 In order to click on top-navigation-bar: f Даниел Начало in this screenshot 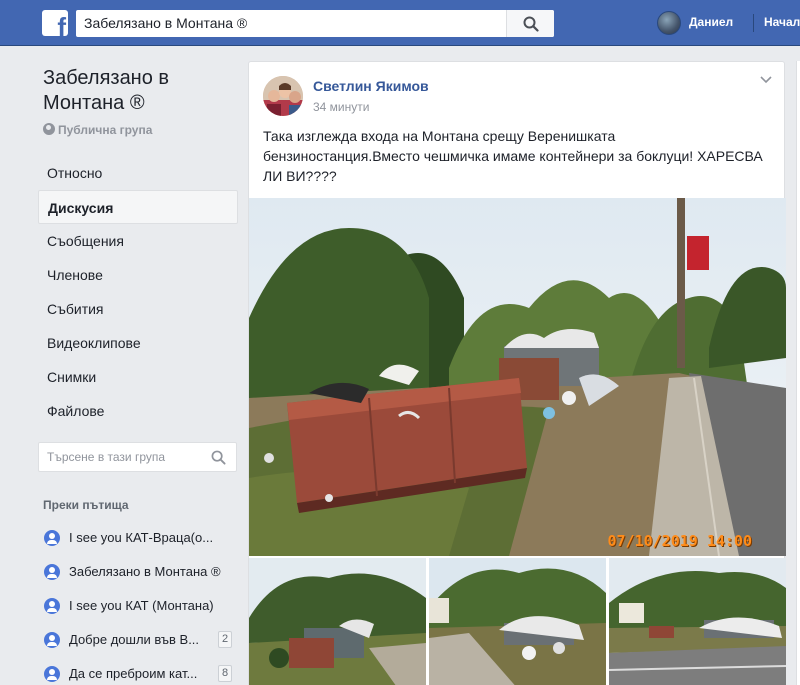, I will do `click(400, 23)`.